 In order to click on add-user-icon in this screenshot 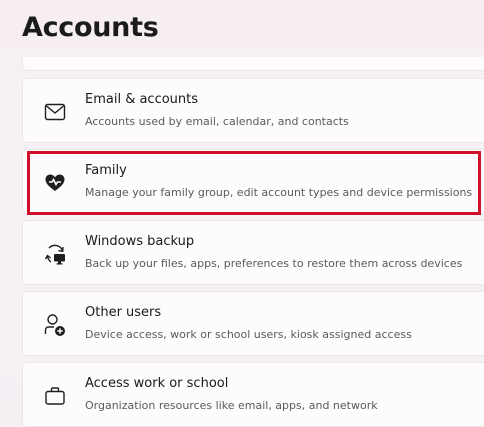, I will do `click(55, 325)`.